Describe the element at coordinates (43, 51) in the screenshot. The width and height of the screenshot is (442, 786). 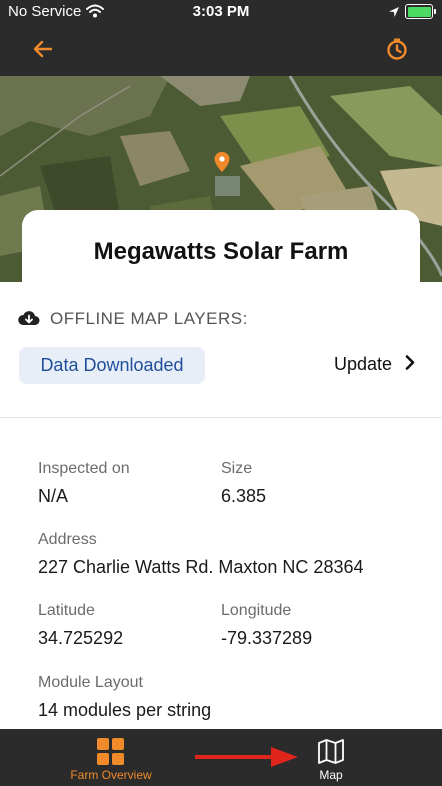
I see `back-arrow-icon` at that location.